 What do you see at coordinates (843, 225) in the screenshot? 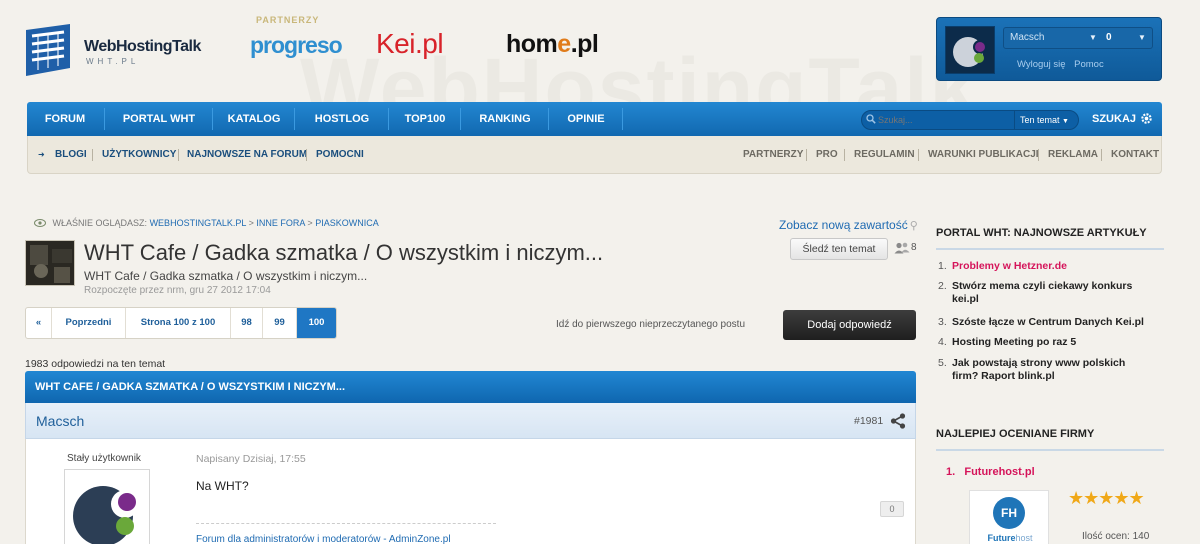
I see `new-content-label: Zobacz nową zawartość` at bounding box center [843, 225].